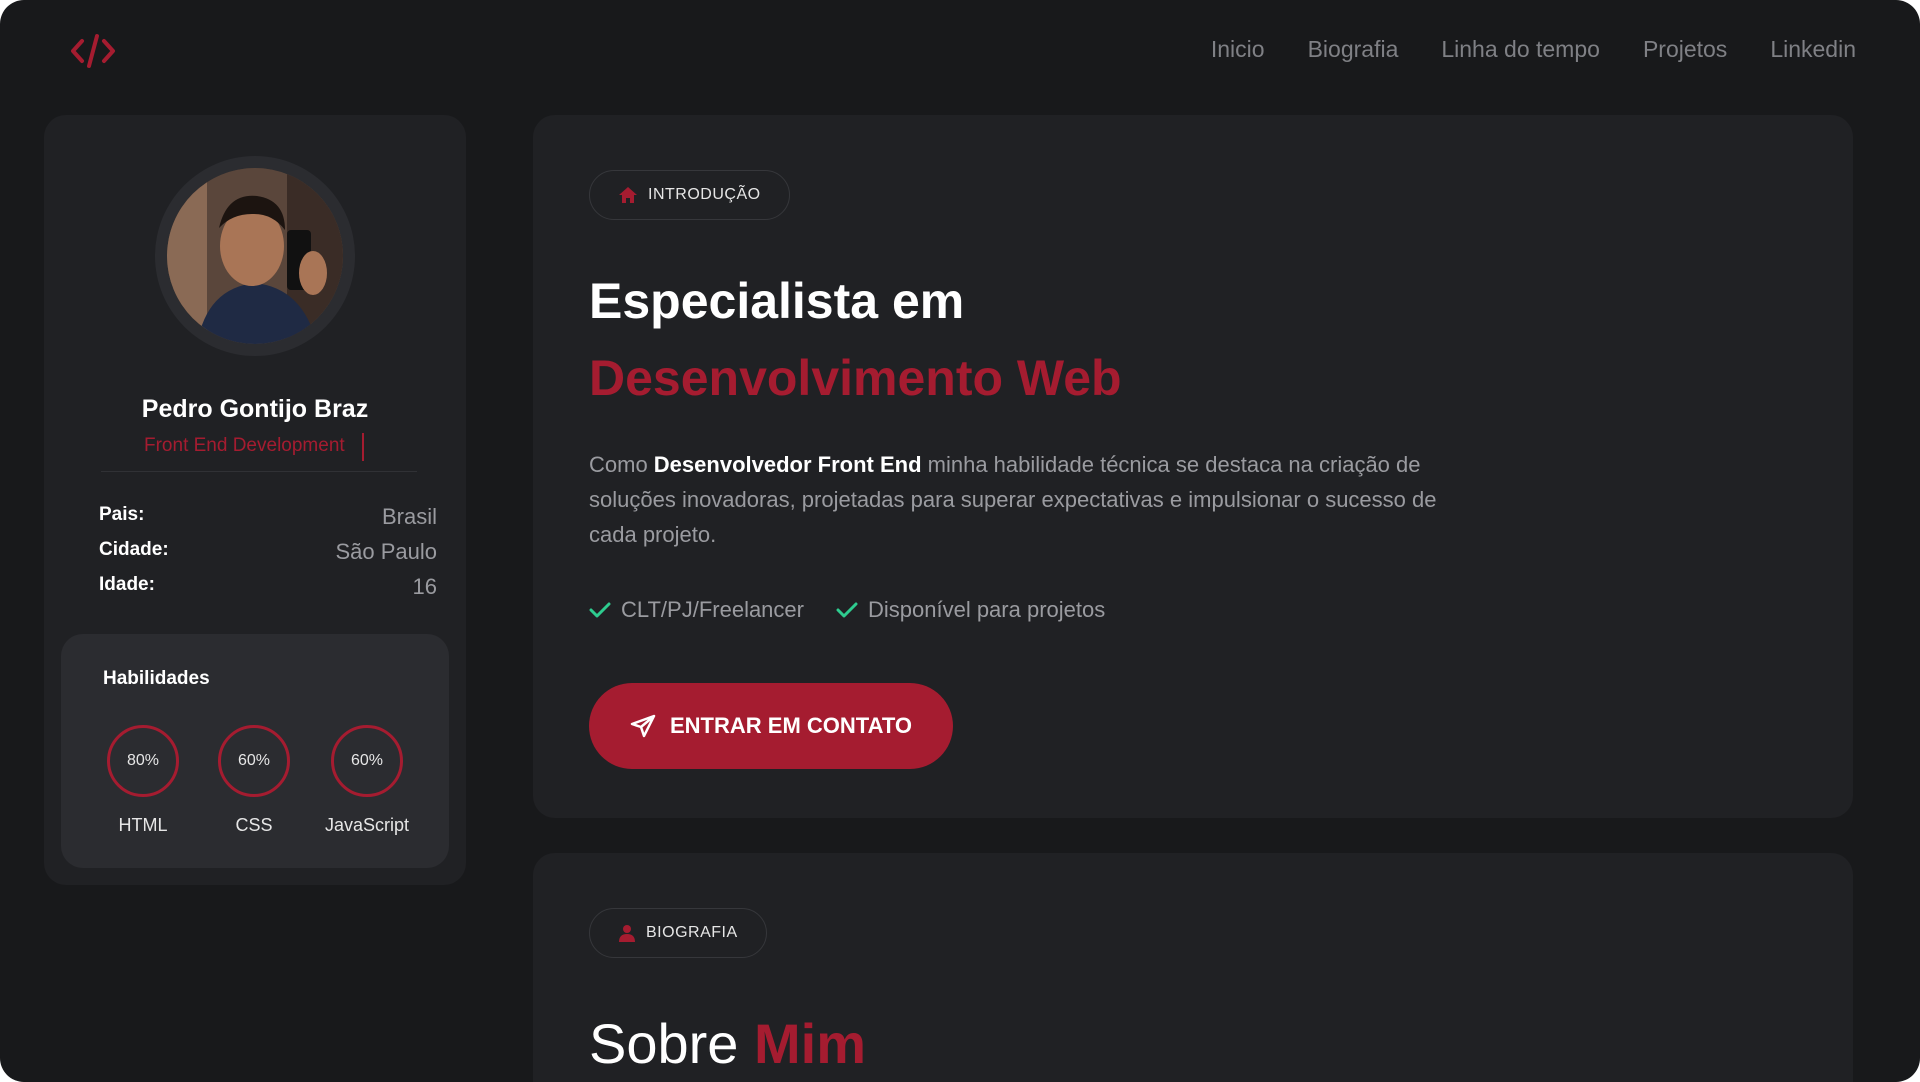 This screenshot has width=1920, height=1082. I want to click on para-pre: Como, so click(621, 464).